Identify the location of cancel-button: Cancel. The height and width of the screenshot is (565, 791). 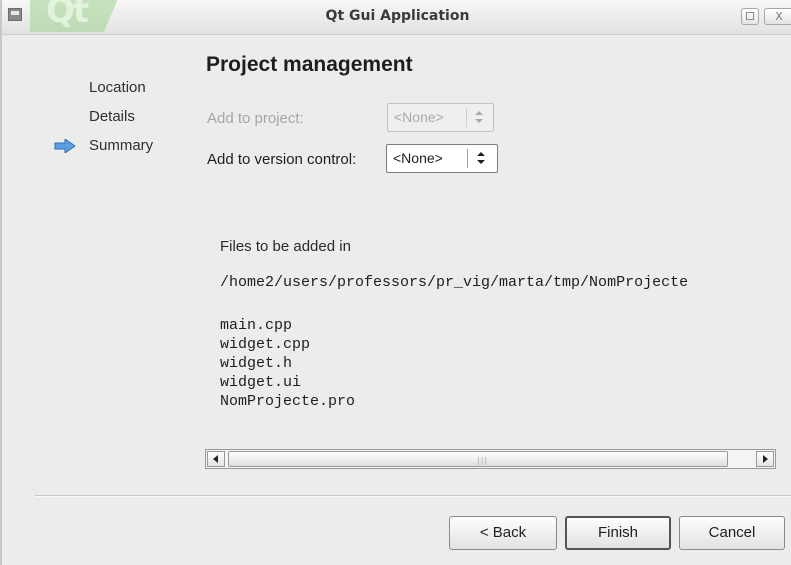
(732, 533).